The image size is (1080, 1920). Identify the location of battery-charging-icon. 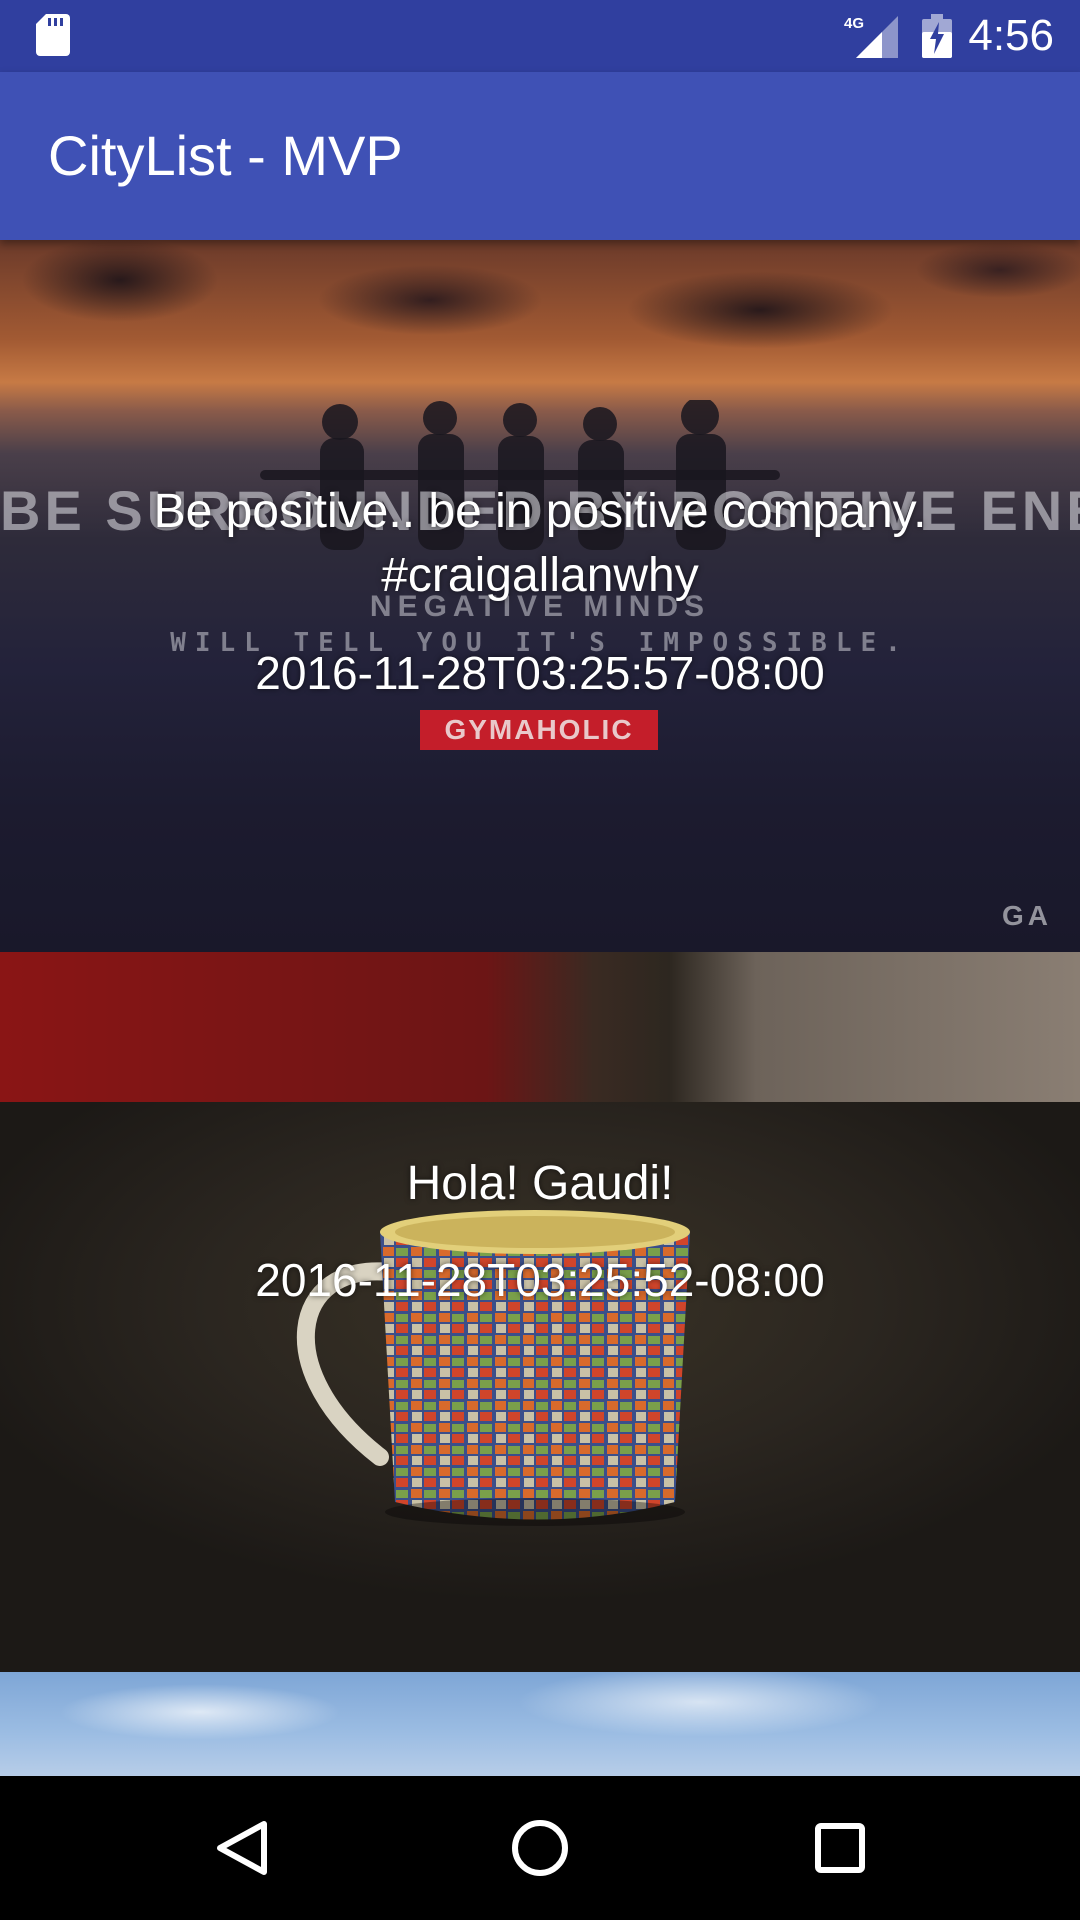
(937, 36).